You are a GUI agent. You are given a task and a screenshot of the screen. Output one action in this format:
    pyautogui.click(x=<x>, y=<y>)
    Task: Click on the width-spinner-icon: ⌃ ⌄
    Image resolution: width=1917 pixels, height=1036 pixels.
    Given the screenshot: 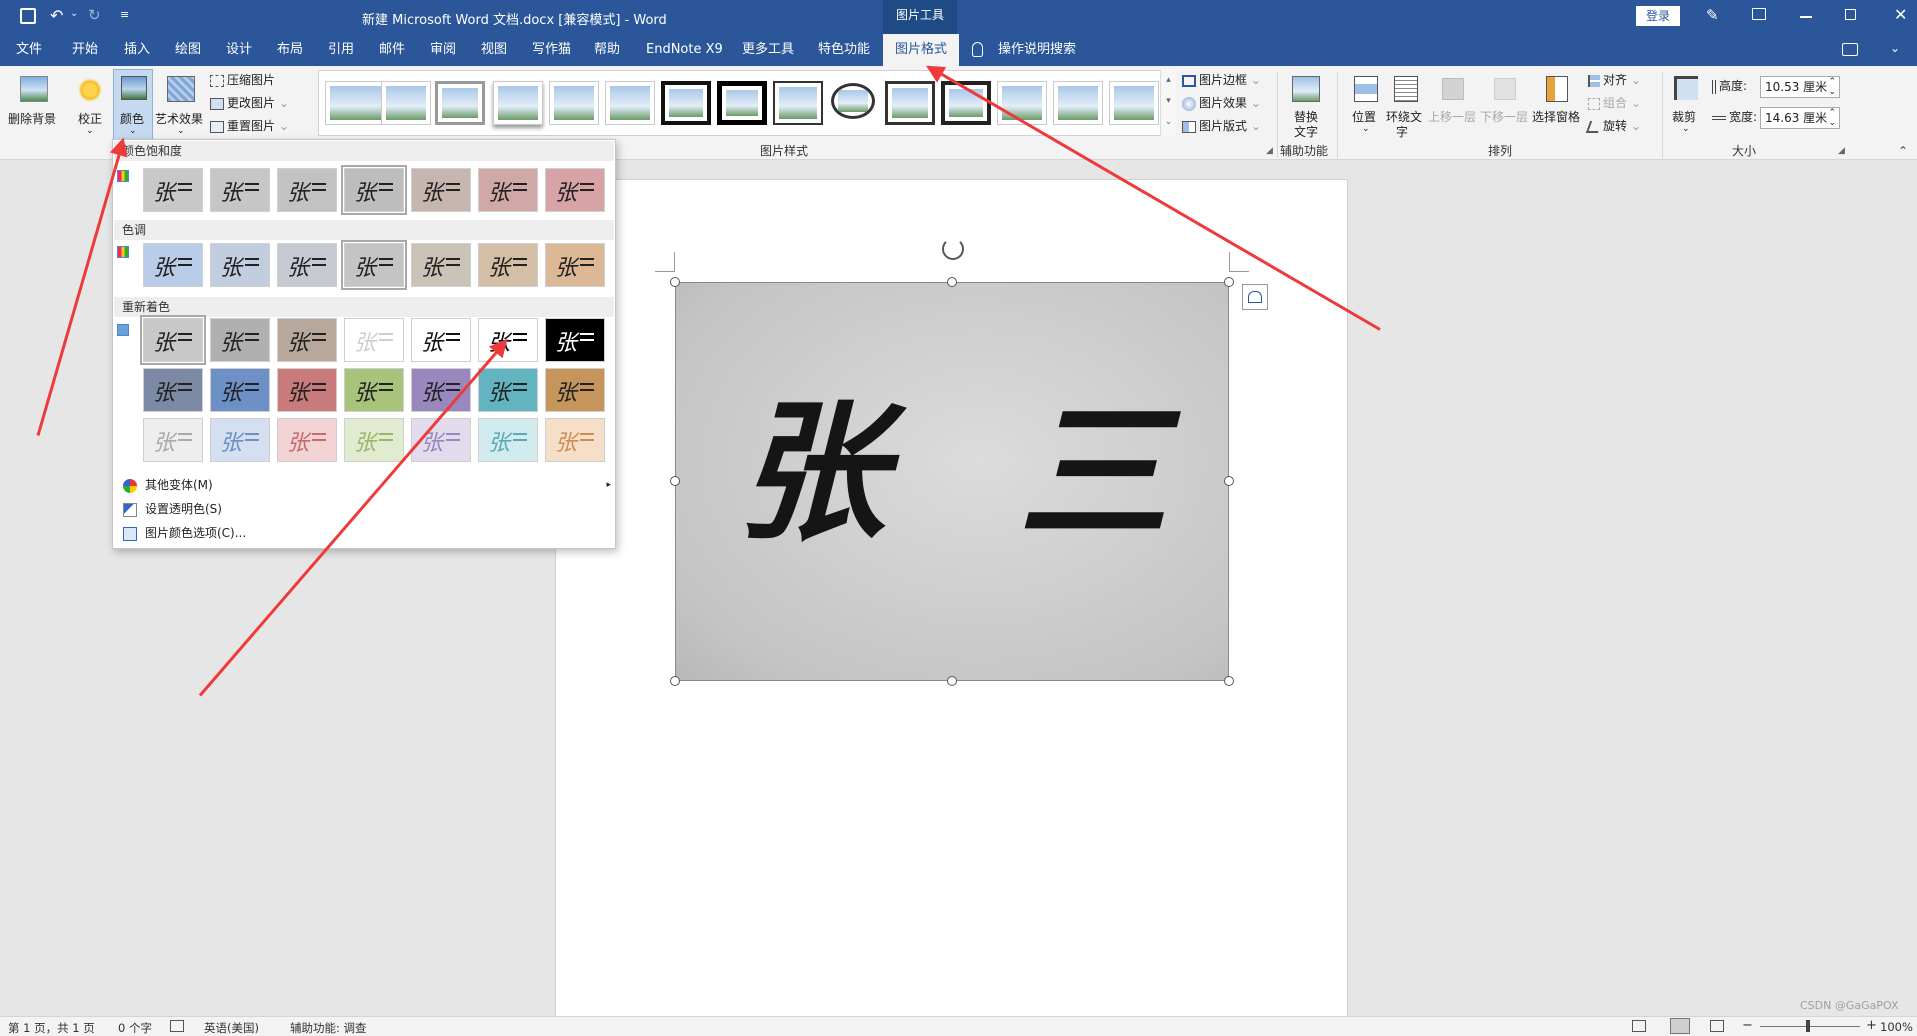 What is the action you would take?
    pyautogui.click(x=1832, y=118)
    